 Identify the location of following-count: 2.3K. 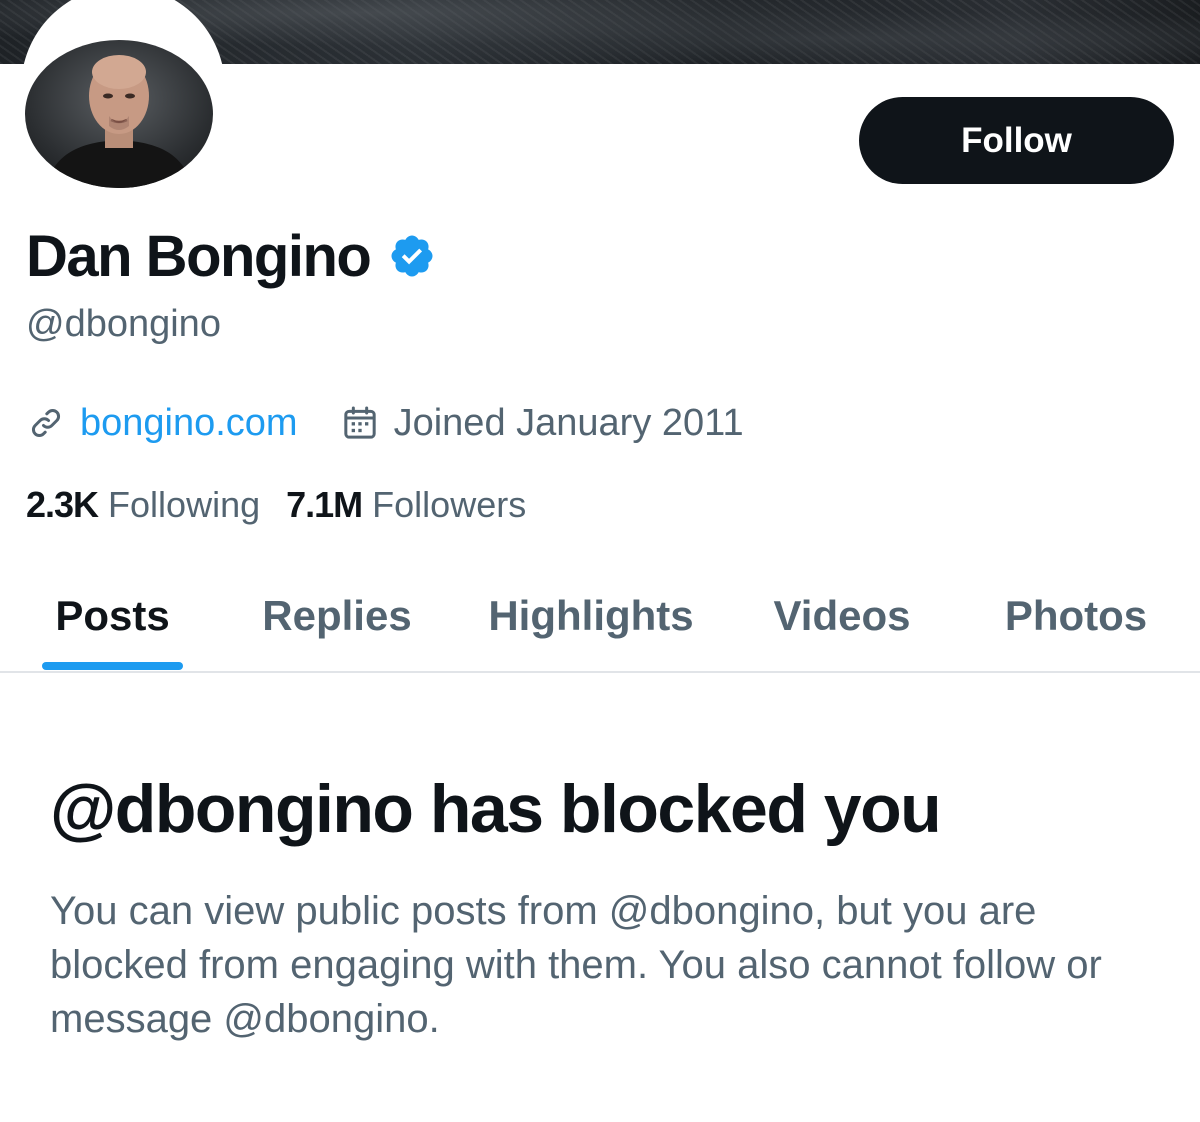
(62, 504).